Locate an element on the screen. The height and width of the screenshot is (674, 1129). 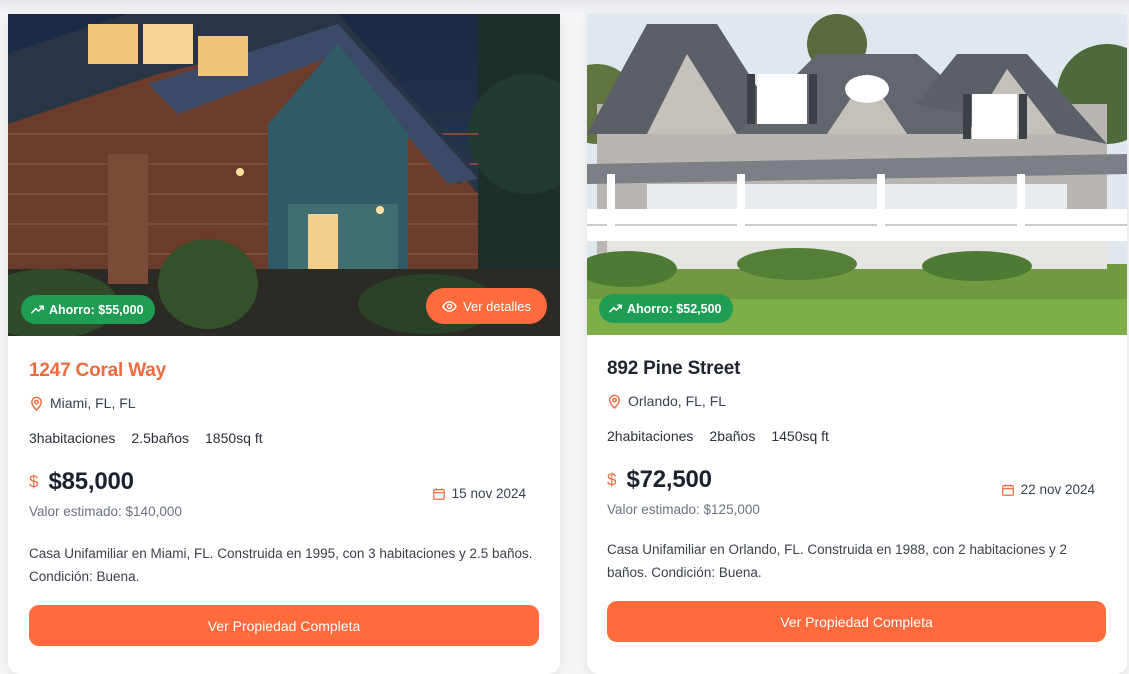
eye-icon is located at coordinates (449, 306).